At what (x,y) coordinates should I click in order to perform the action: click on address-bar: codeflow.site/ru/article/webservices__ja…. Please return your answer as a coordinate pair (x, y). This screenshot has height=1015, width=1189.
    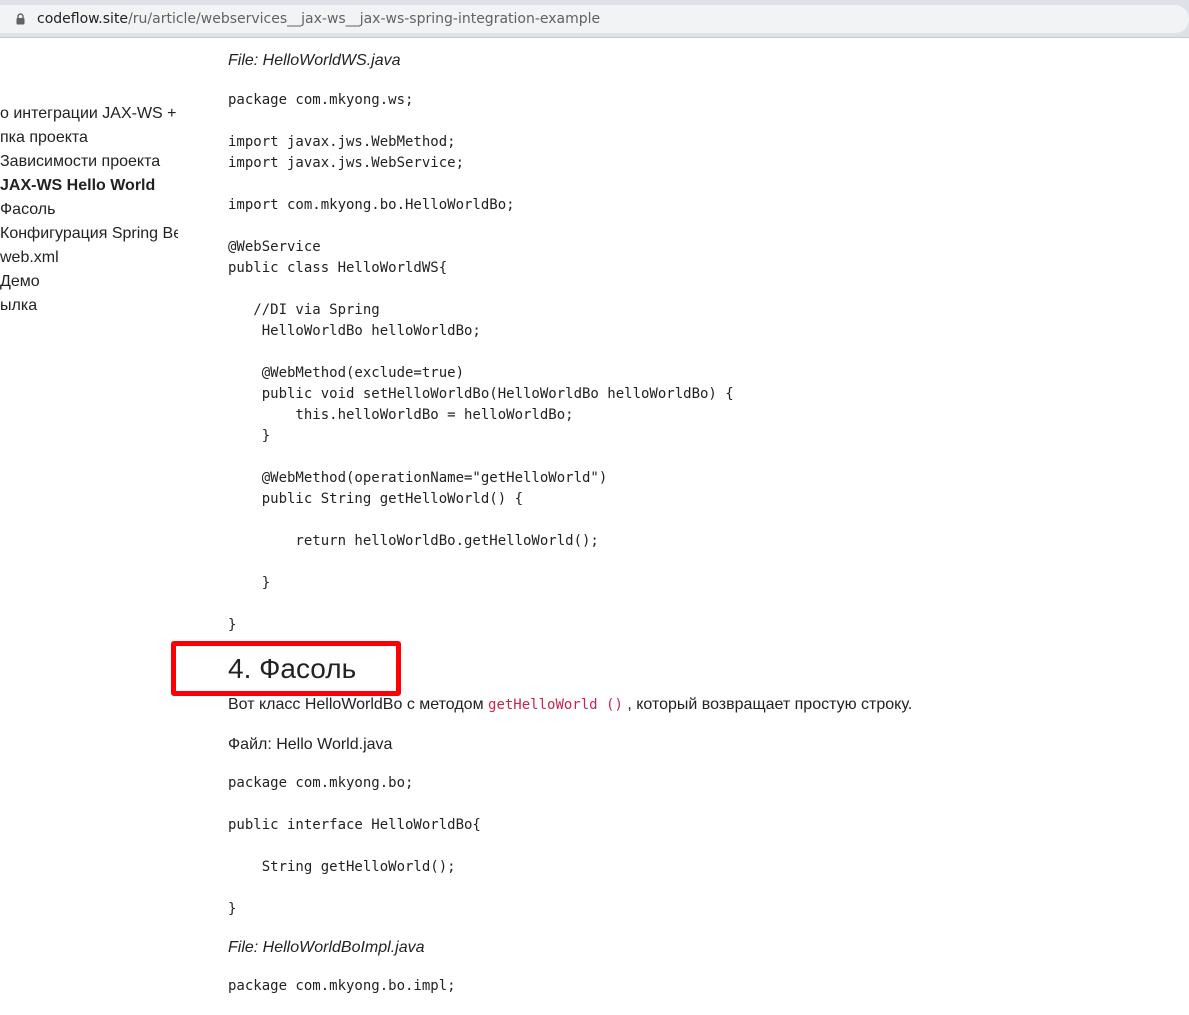
    Looking at the image, I should click on (594, 19).